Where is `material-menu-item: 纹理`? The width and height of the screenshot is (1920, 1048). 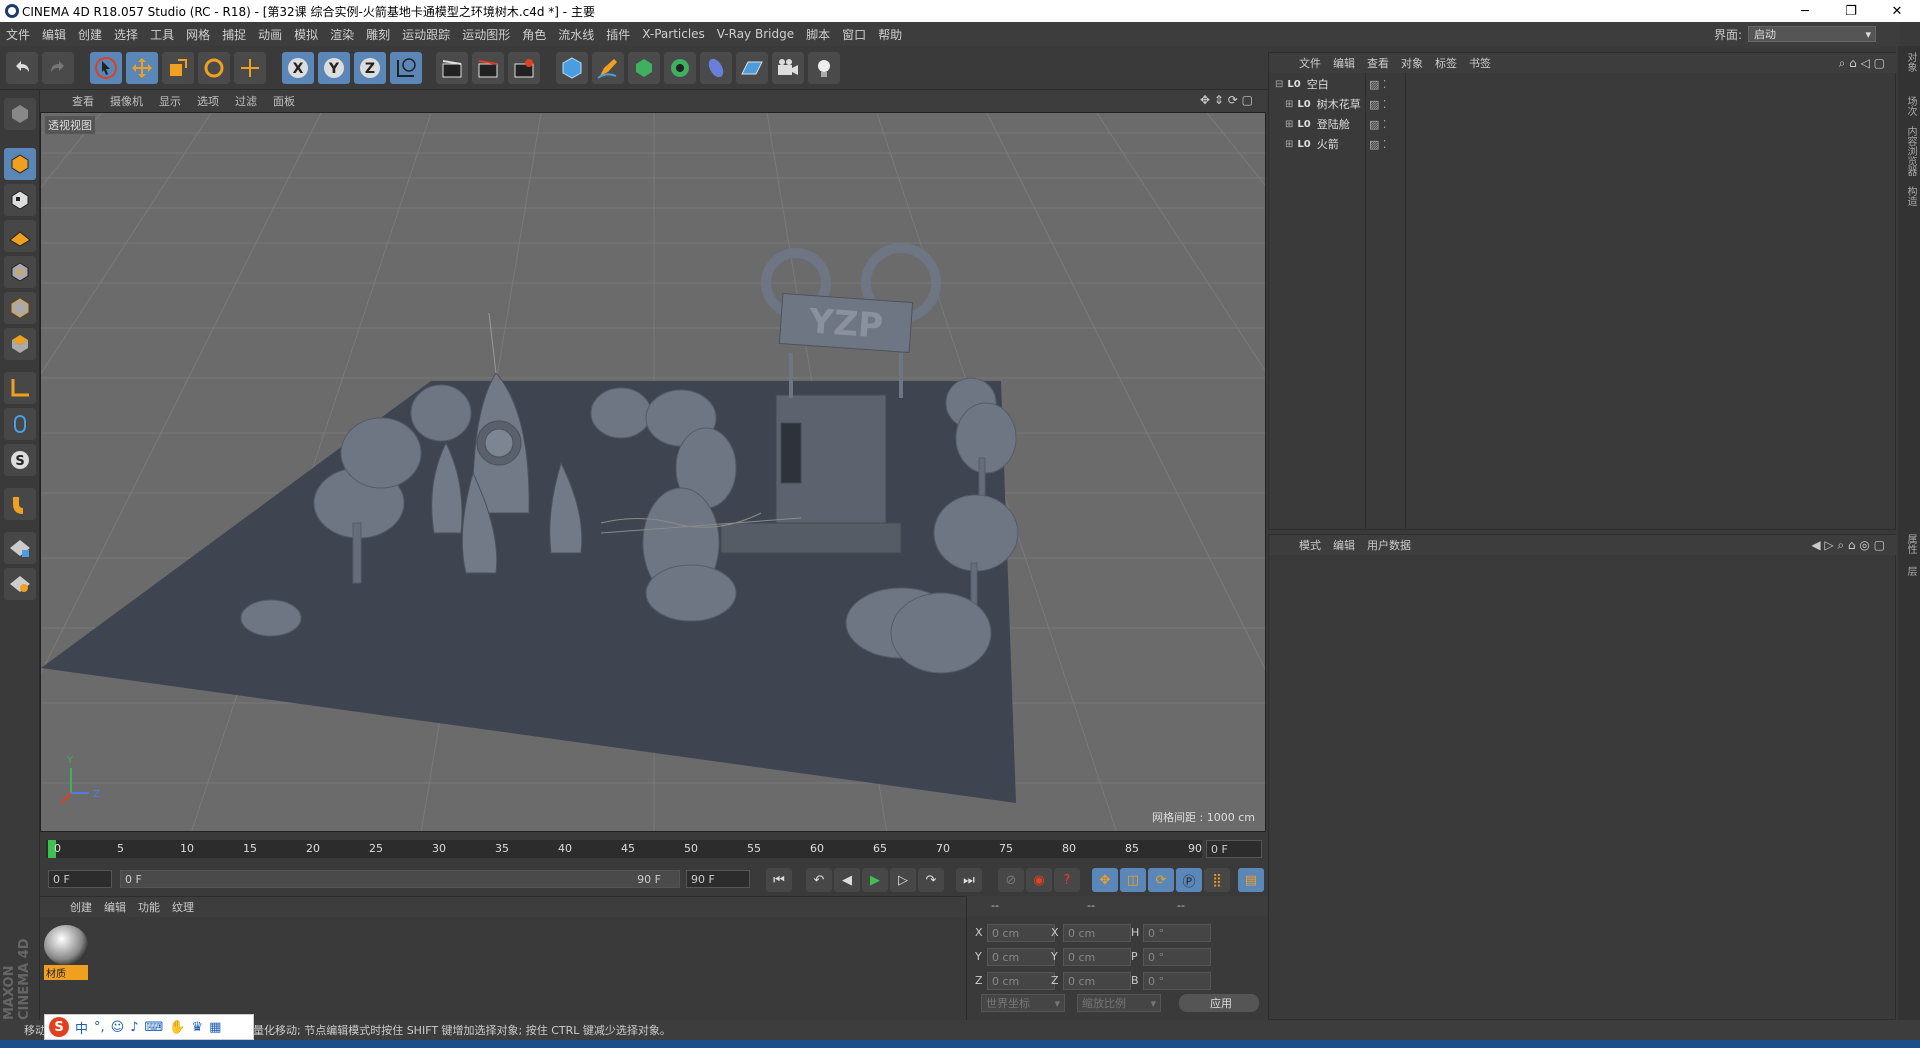
material-menu-item: 纹理 is located at coordinates (183, 907).